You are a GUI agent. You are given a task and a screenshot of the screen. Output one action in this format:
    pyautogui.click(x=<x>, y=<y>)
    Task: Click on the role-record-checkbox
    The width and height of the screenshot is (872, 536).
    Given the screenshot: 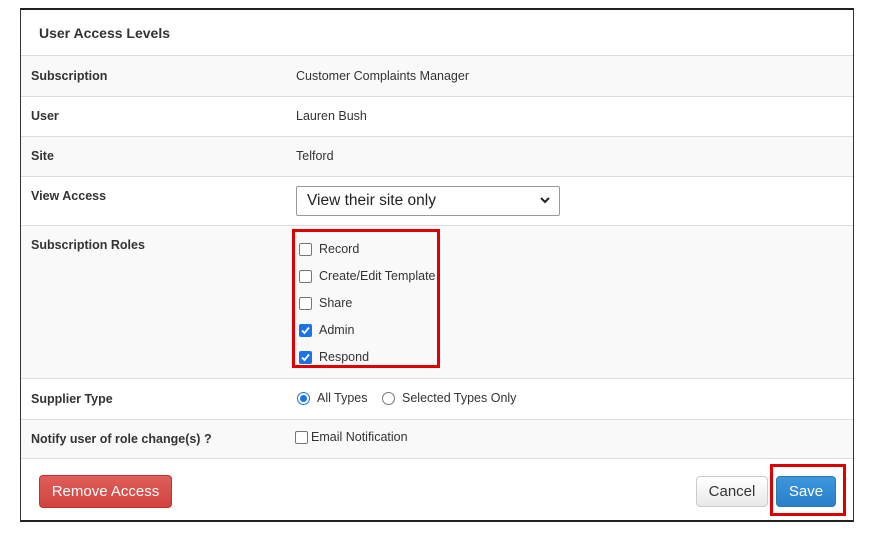 What is the action you would take?
    pyautogui.click(x=305, y=249)
    